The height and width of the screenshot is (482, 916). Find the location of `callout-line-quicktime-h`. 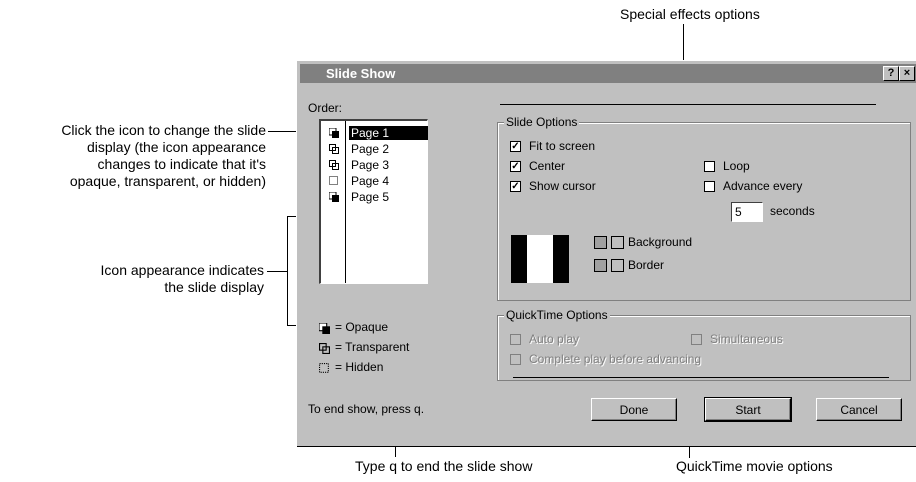

callout-line-quicktime-h is located at coordinates (701, 377).